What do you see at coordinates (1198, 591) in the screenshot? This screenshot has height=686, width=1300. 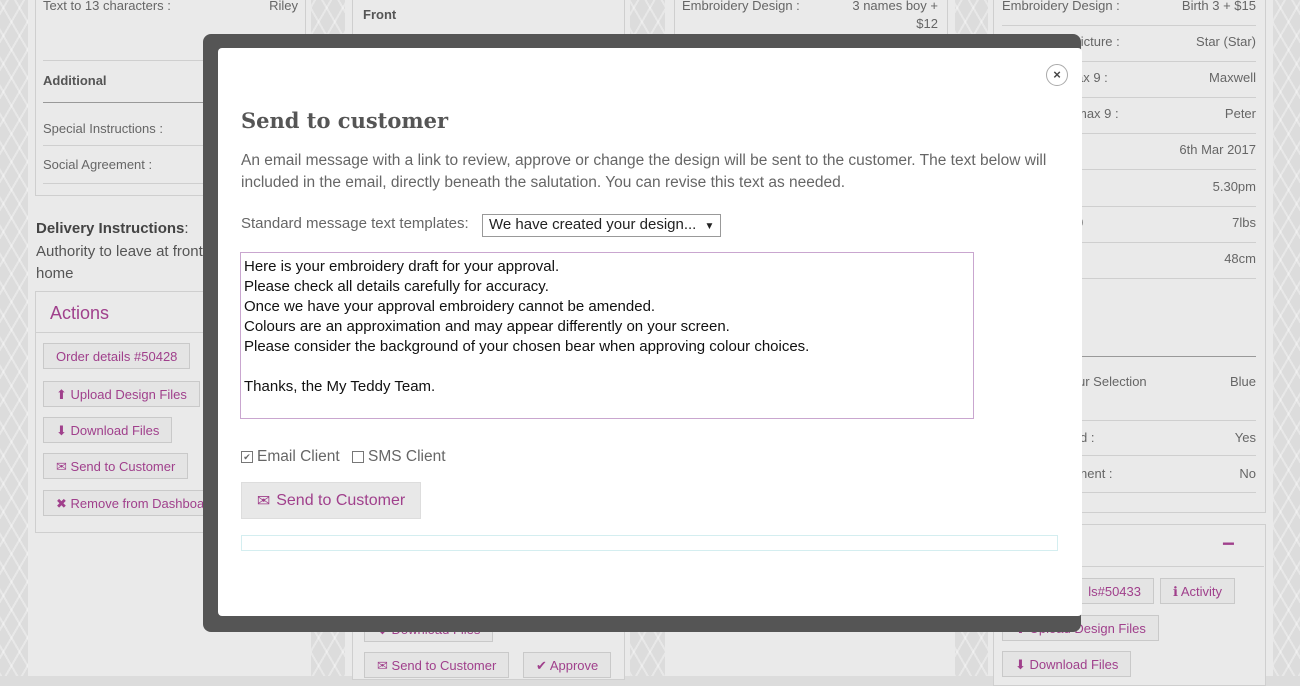 I see `activity-button: ℹ Activity` at bounding box center [1198, 591].